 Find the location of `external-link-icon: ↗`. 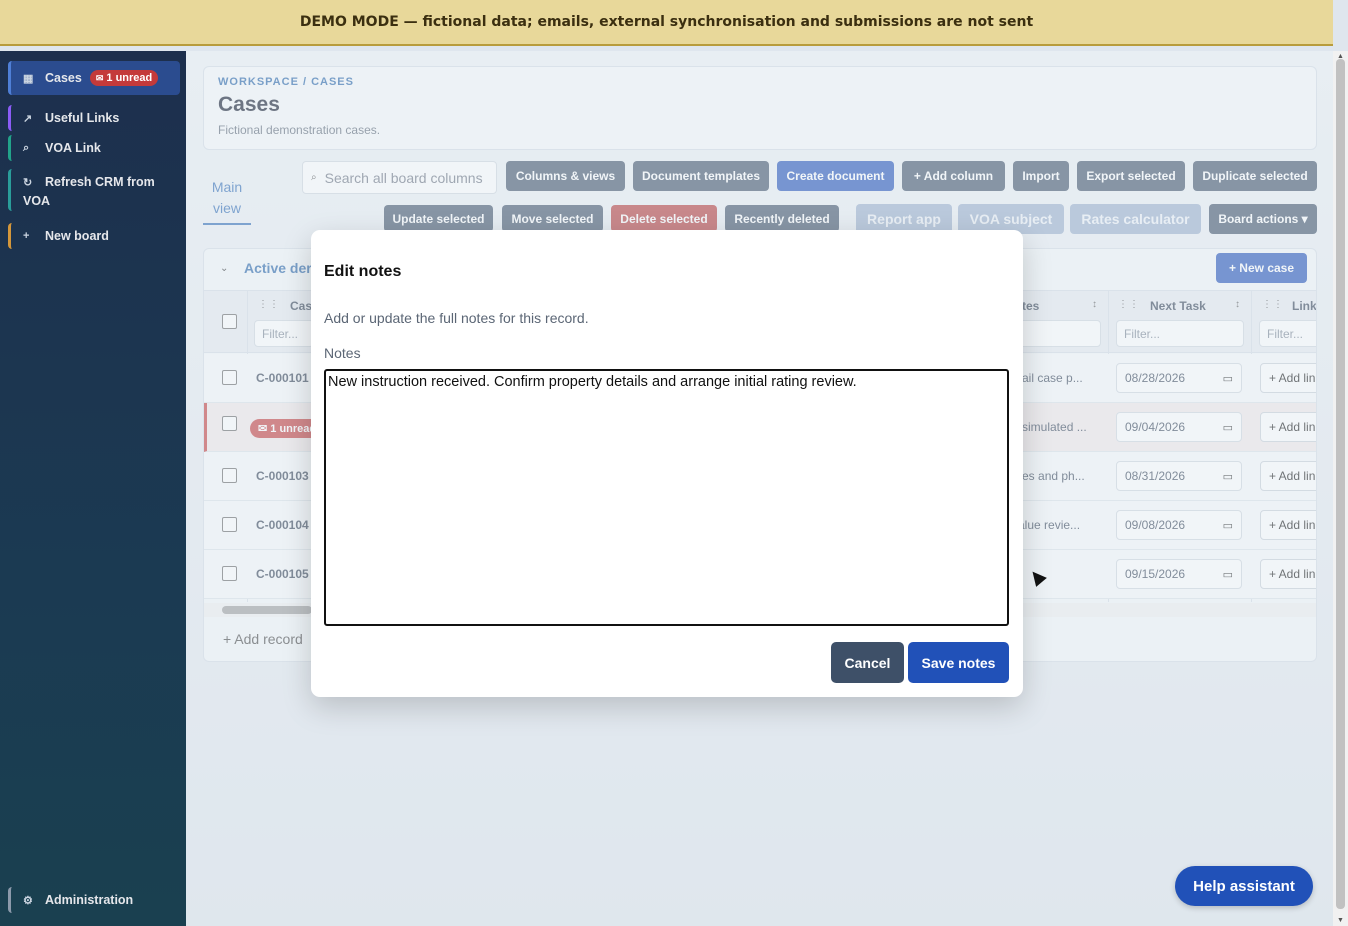

external-link-icon: ↗ is located at coordinates (28, 118).